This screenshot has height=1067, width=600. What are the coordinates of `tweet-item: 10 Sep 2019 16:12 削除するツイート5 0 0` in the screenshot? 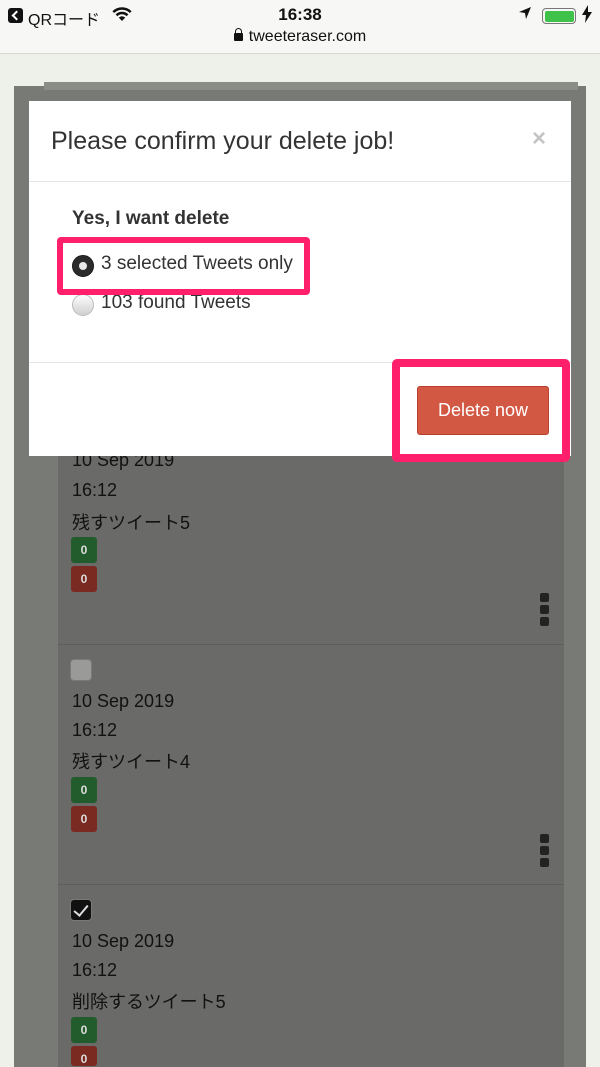 It's located at (311, 976).